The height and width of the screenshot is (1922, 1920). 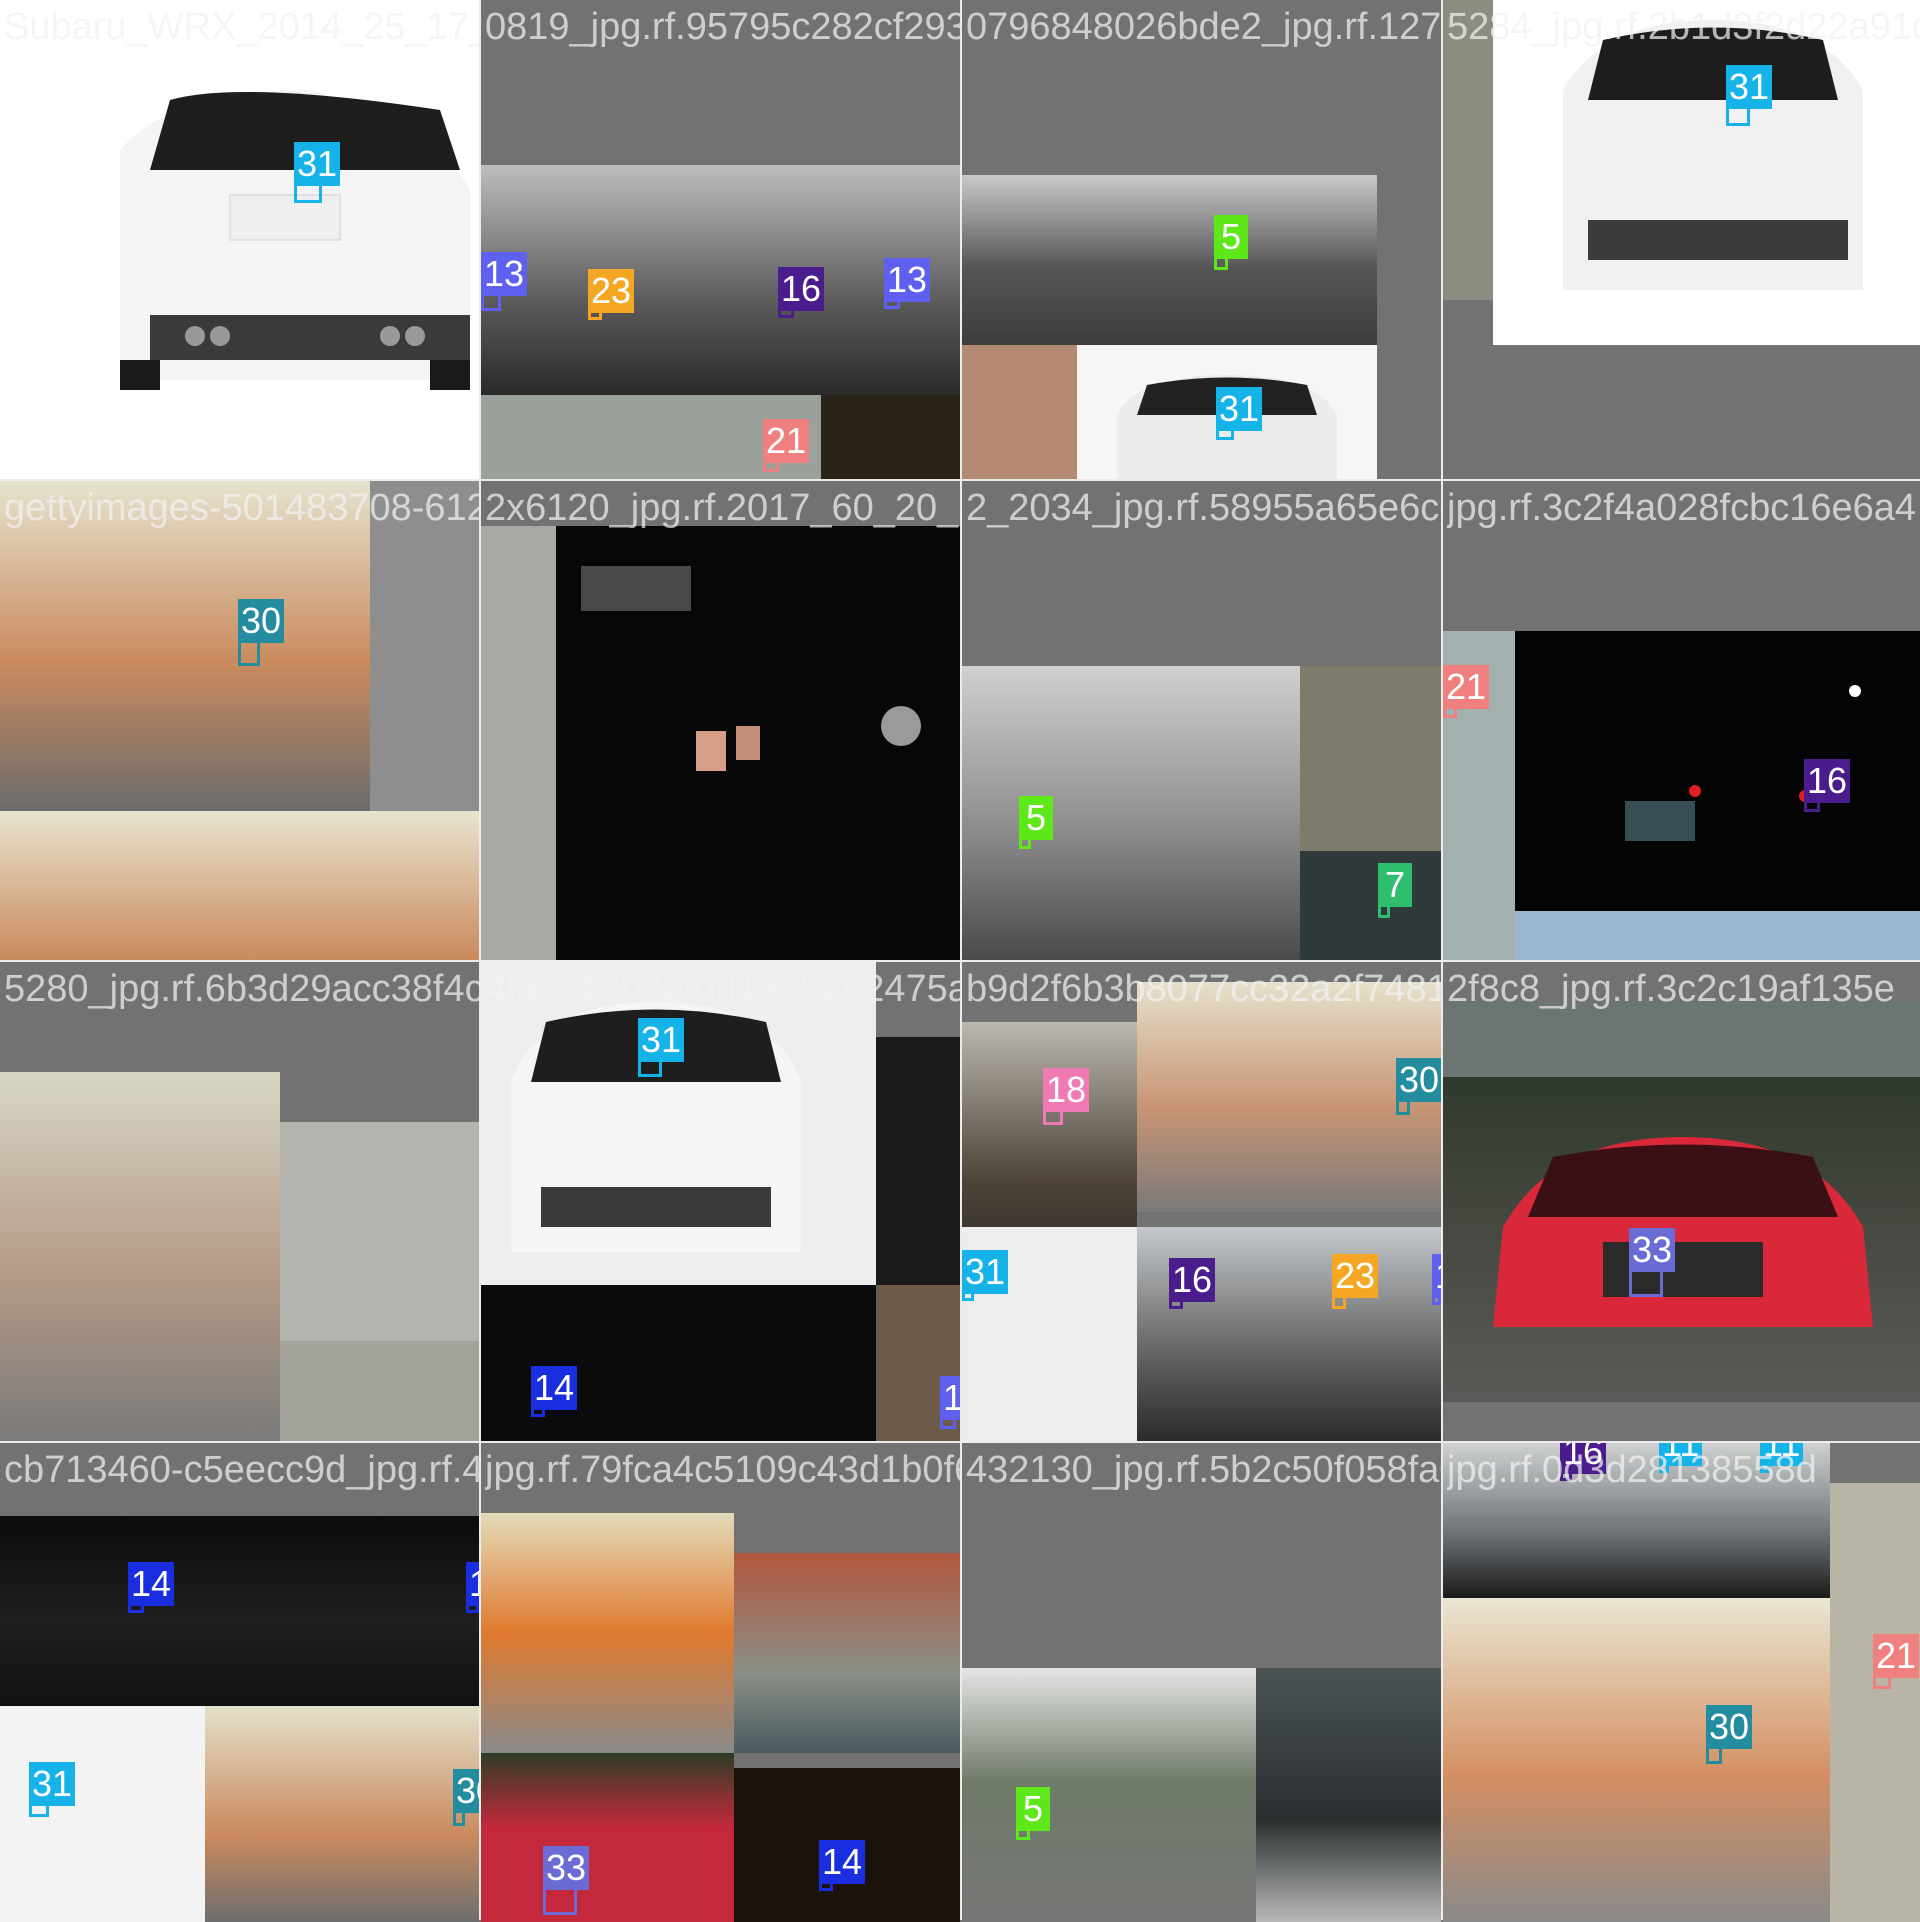 What do you see at coordinates (1682, 508) in the screenshot?
I see `tile-filename: jpg.rf.3c2f4a028fcbc16e6a4` at bounding box center [1682, 508].